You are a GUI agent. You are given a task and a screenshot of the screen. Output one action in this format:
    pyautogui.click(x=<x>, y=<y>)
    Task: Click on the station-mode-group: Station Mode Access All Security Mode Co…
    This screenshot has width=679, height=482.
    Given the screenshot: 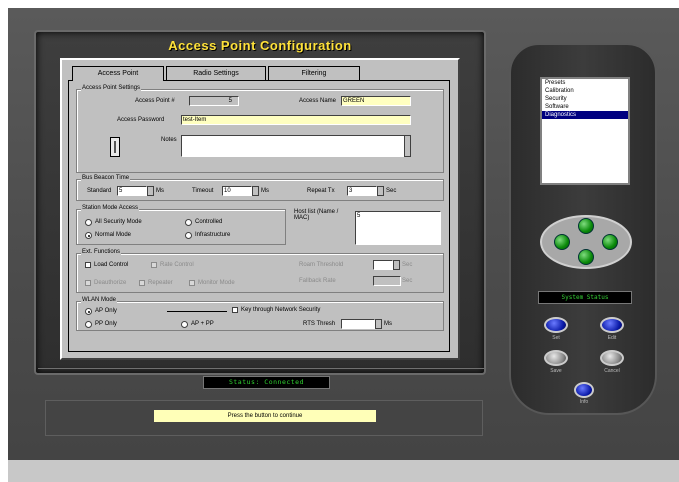 What is the action you would take?
    pyautogui.click(x=181, y=225)
    